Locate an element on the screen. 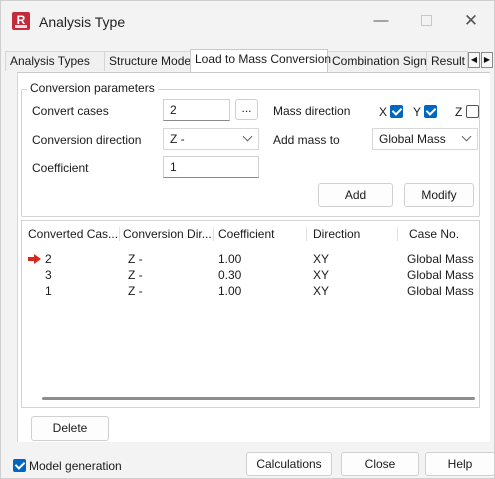  add-mass-to-value: Global Mass is located at coordinates (412, 139).